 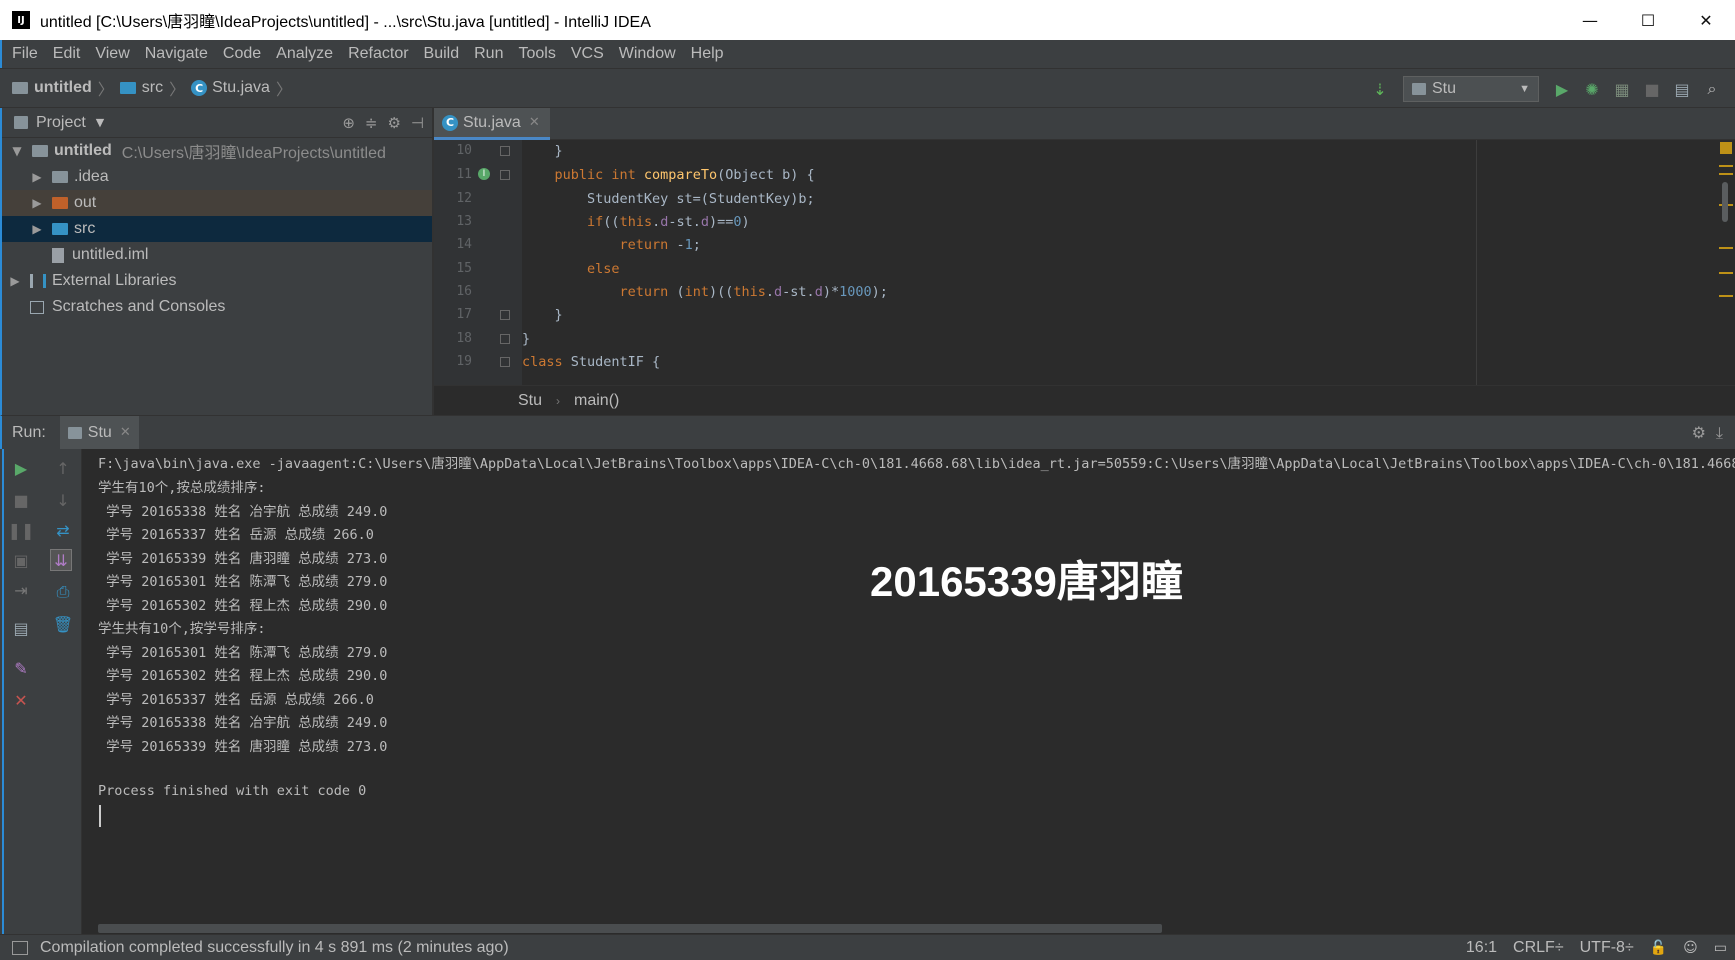 I want to click on menu-code: Code, so click(x=242, y=54).